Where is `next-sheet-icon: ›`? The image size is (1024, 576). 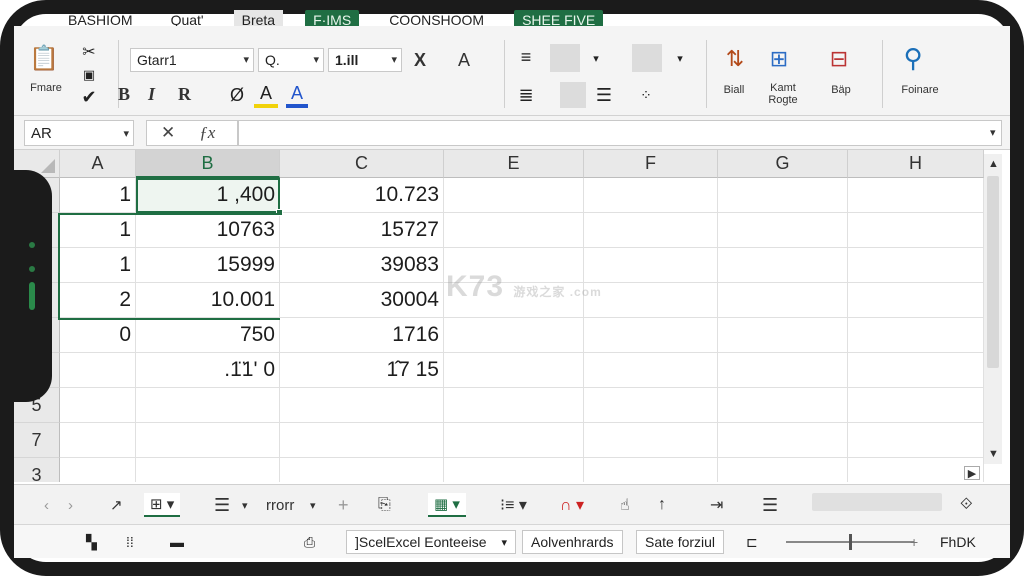 next-sheet-icon: › is located at coordinates (70, 505).